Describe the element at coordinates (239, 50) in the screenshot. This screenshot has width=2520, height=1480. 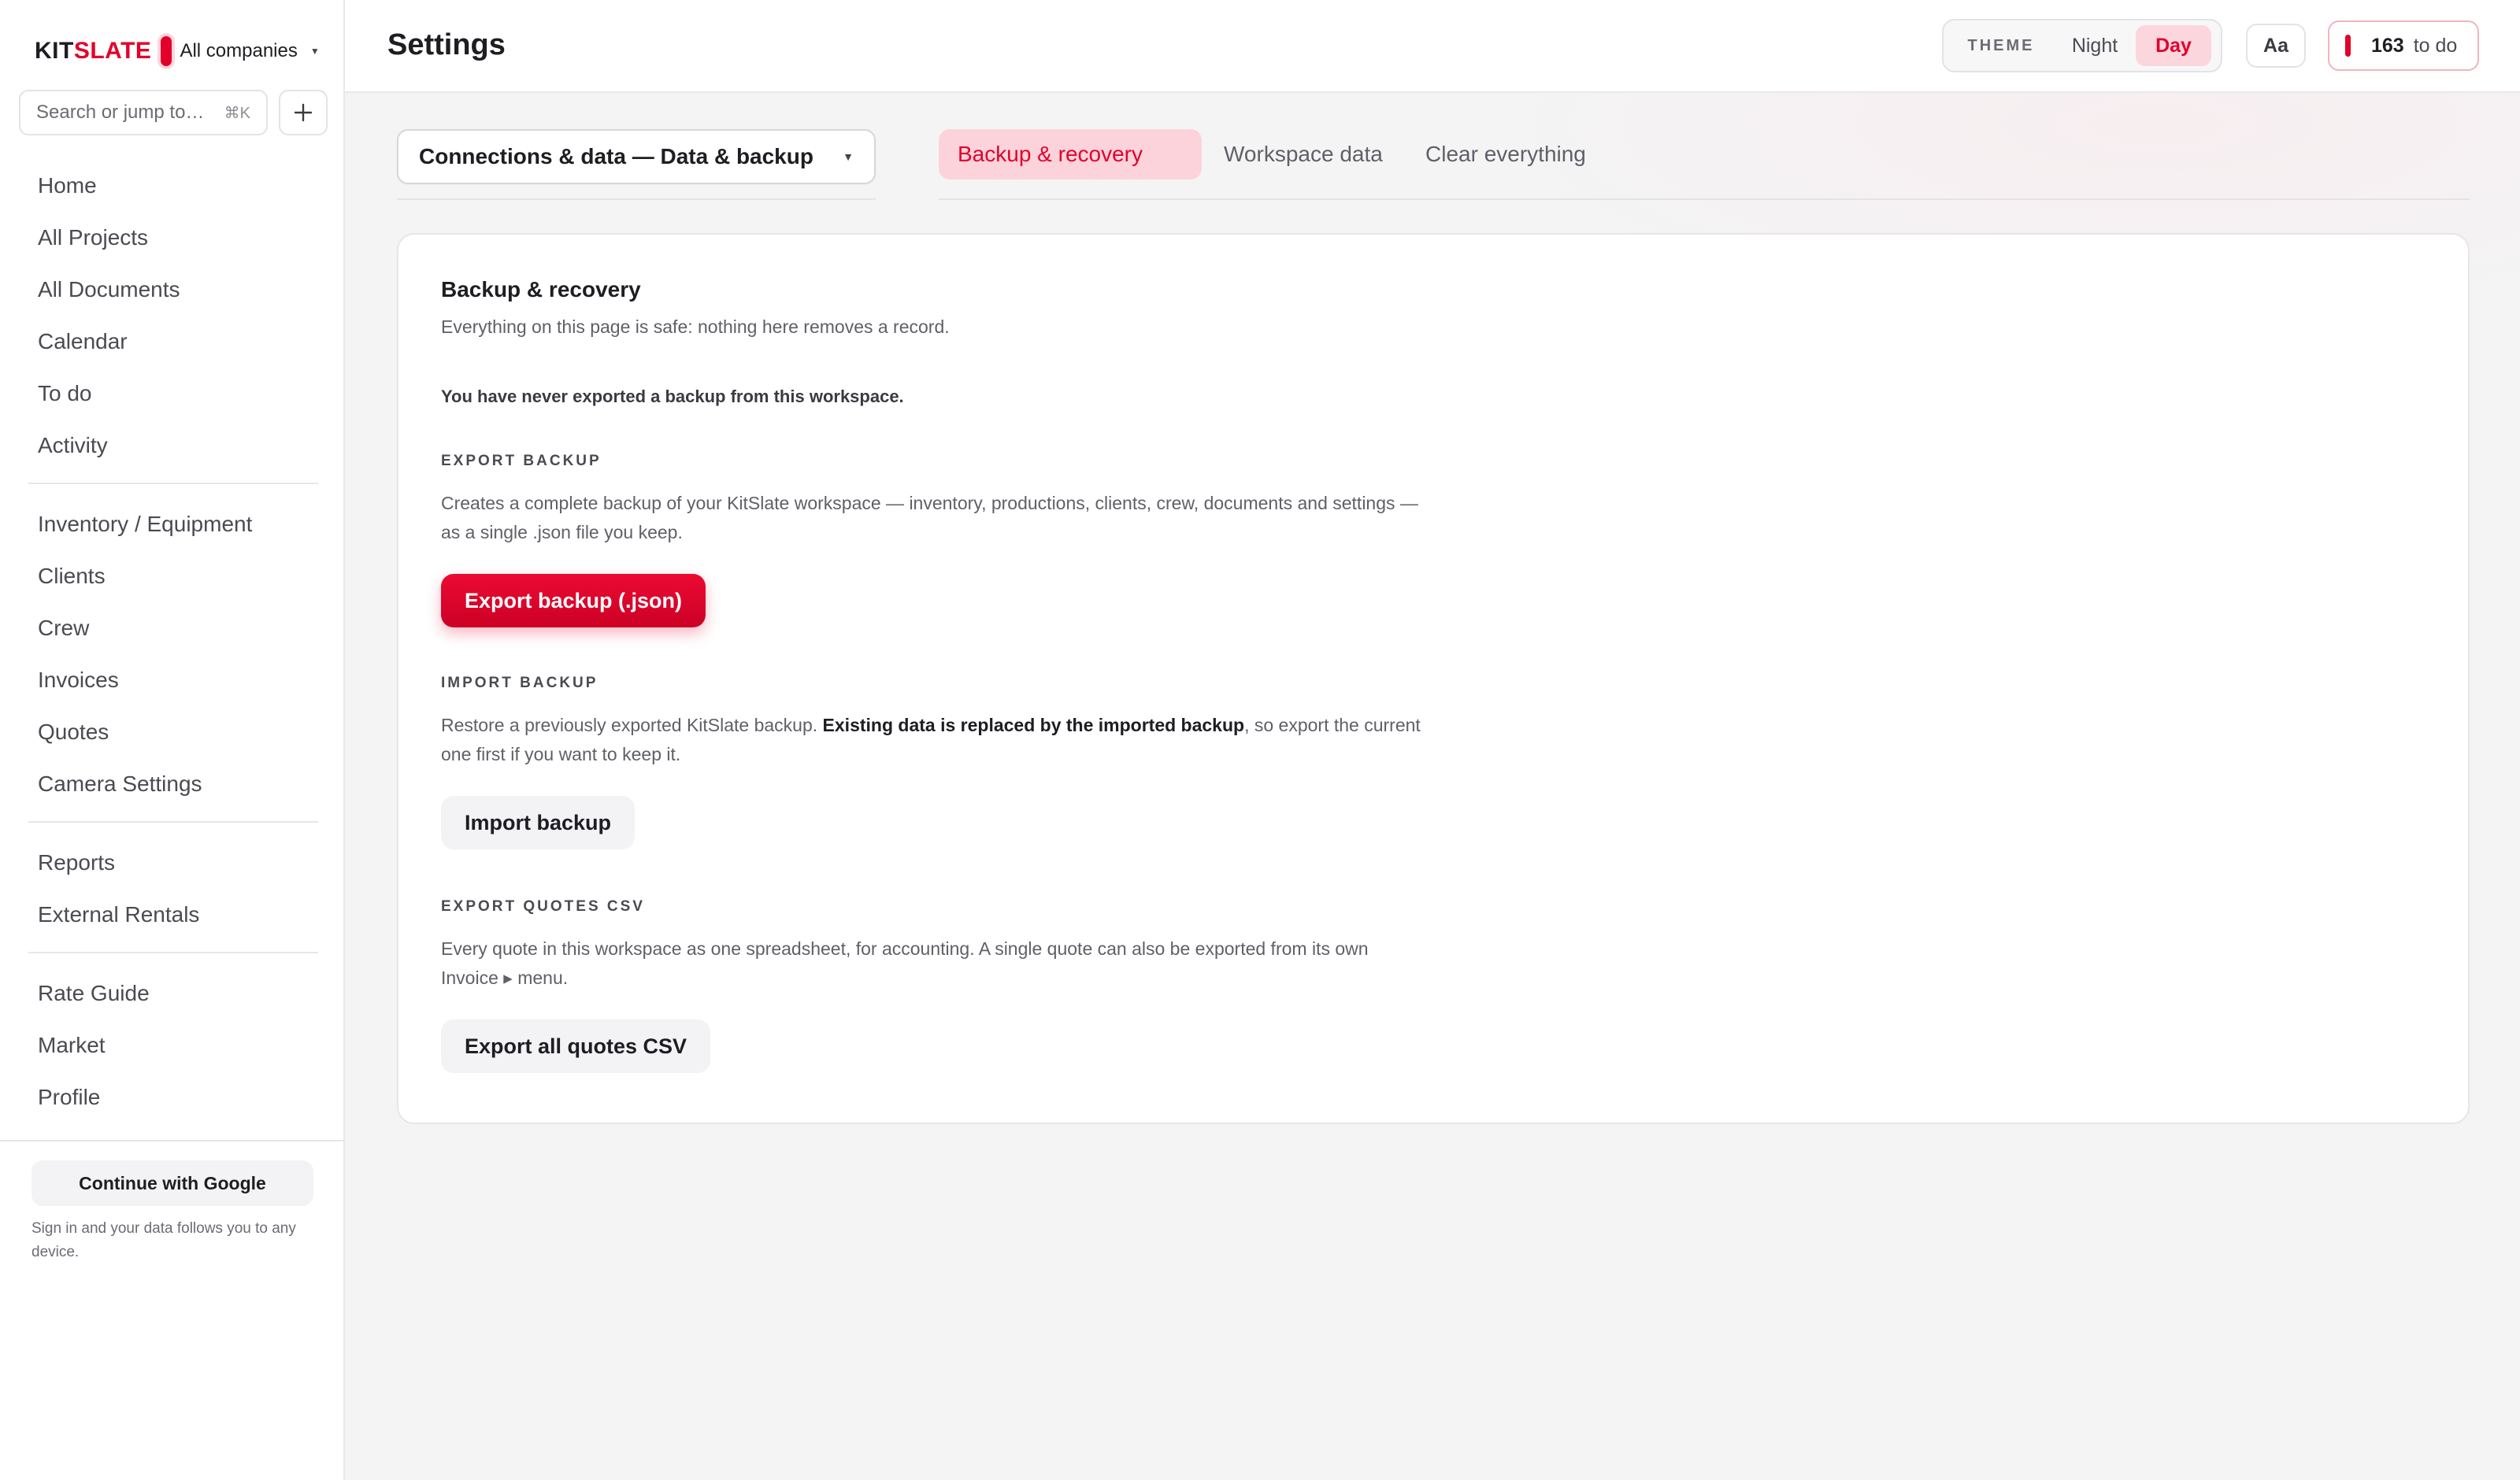
I see `company-label: All companies` at that location.